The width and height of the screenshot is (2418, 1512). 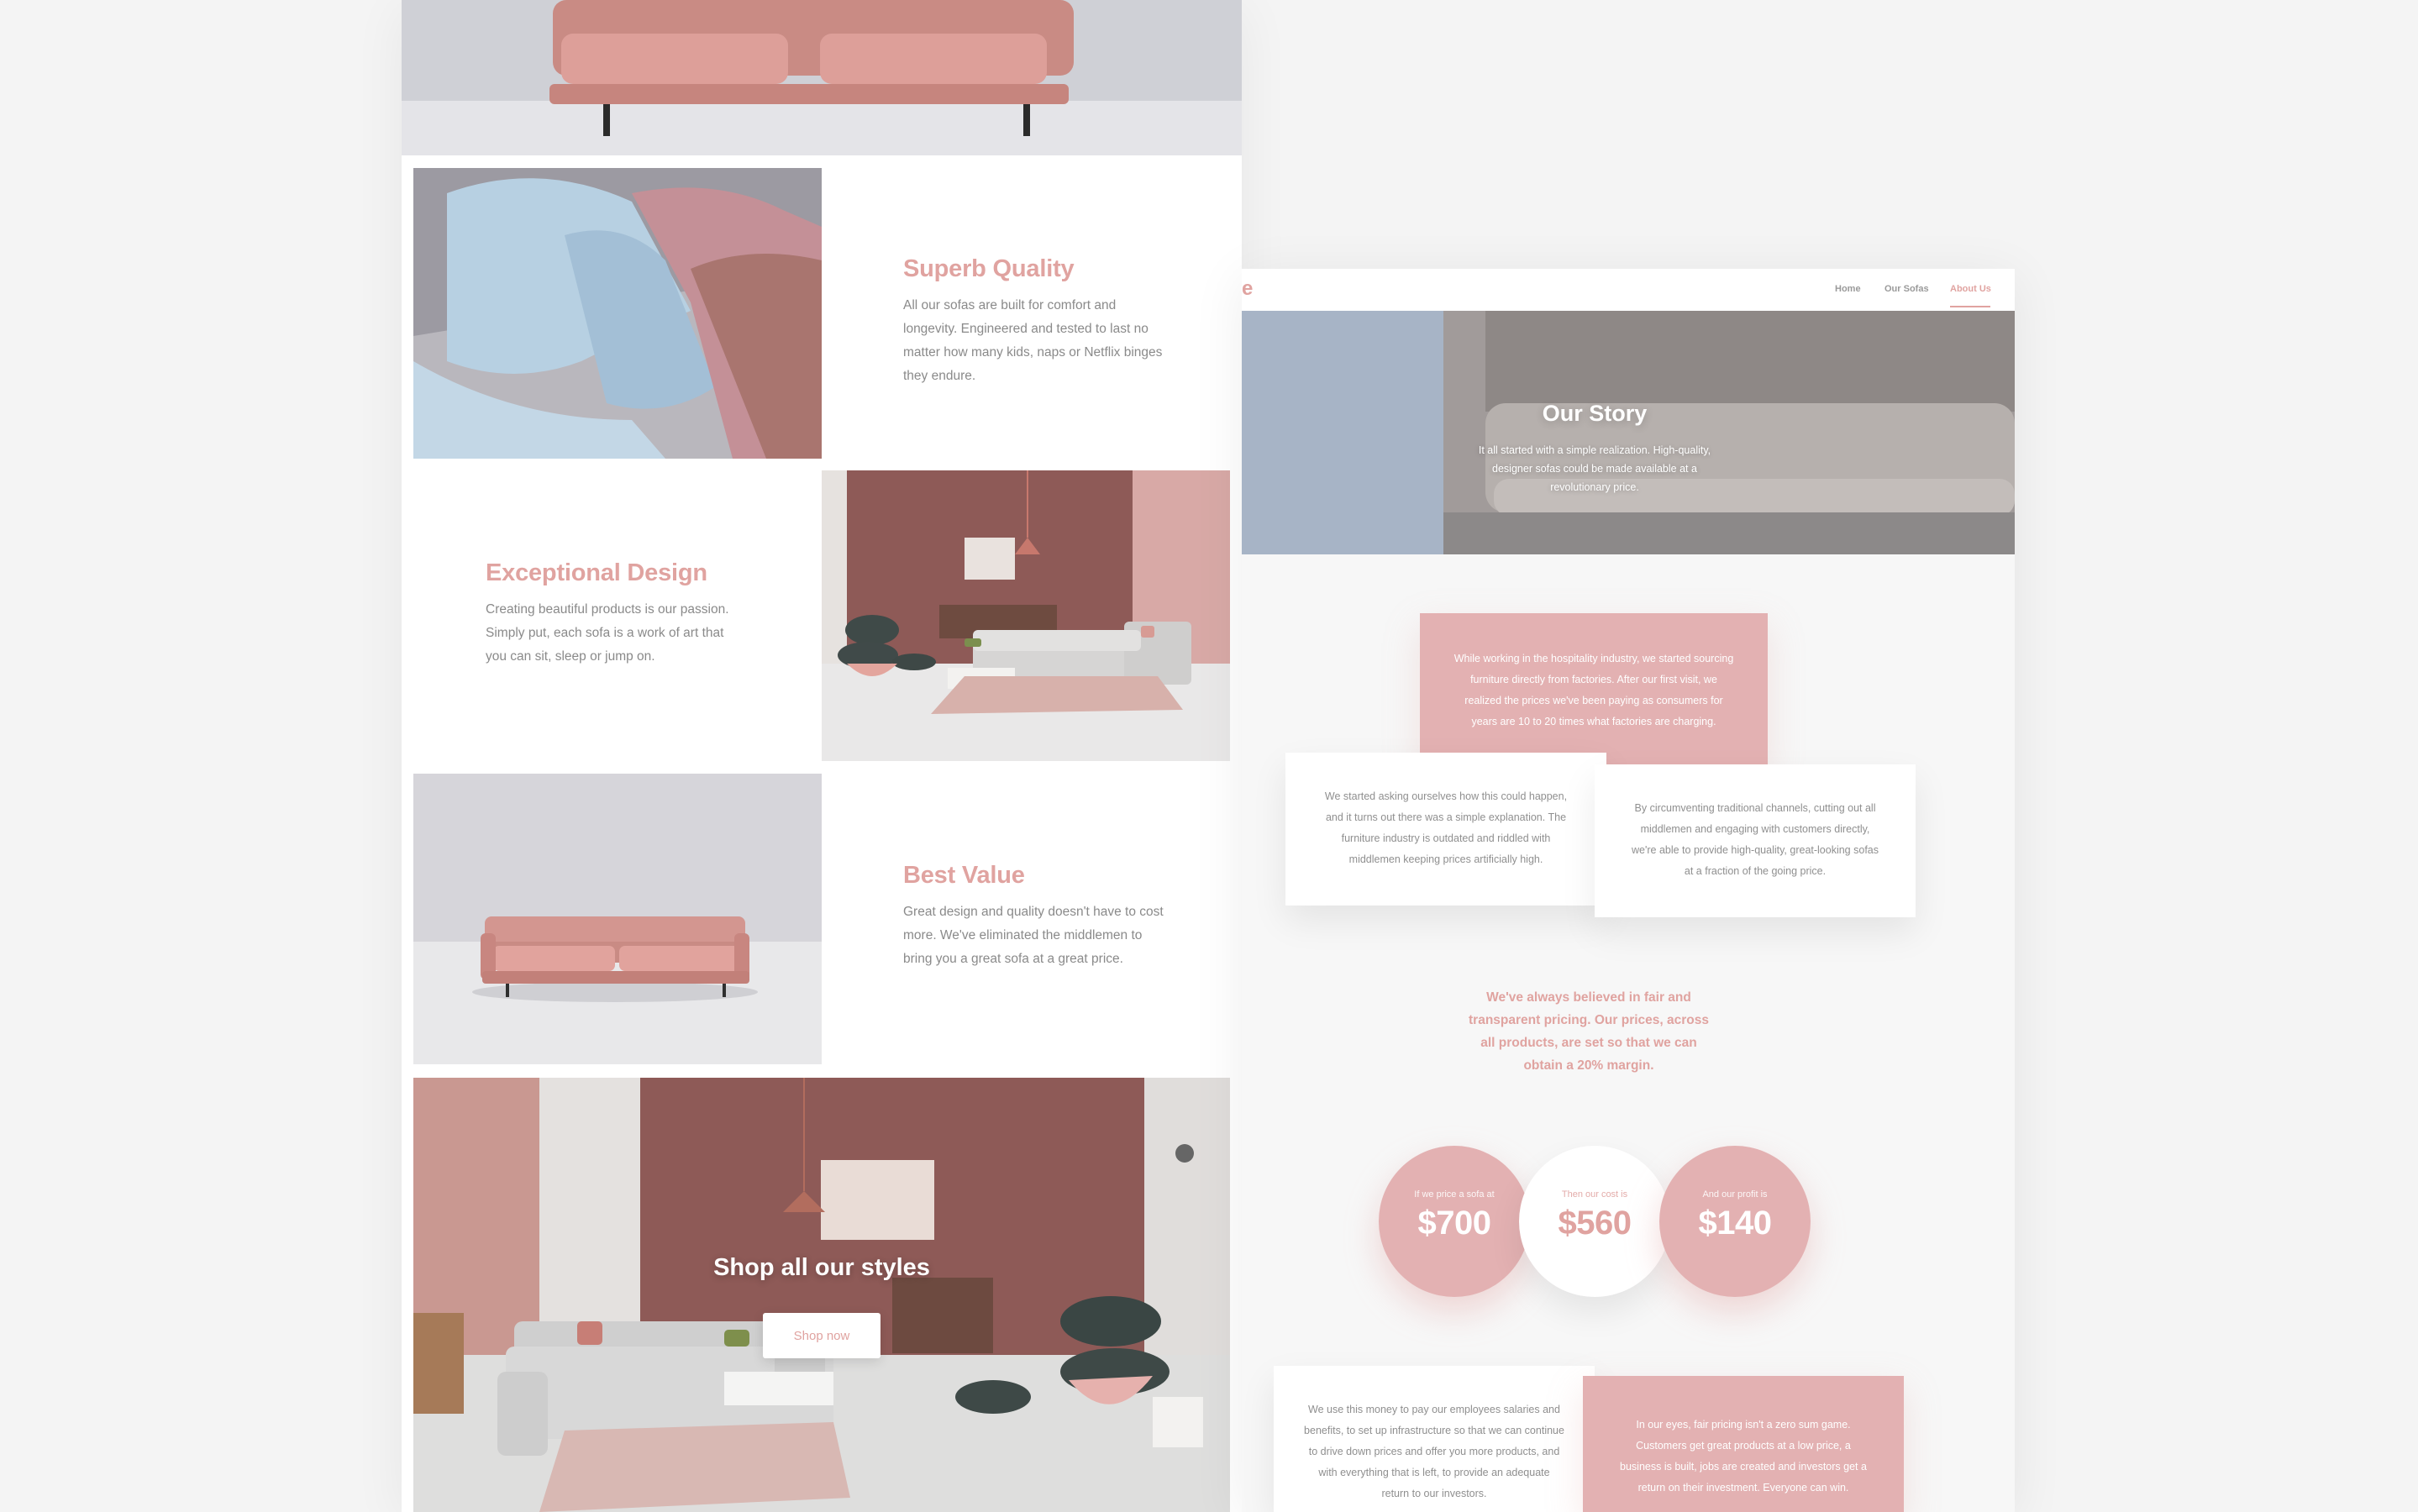 I want to click on value-sofa-photo, so click(x=617, y=919).